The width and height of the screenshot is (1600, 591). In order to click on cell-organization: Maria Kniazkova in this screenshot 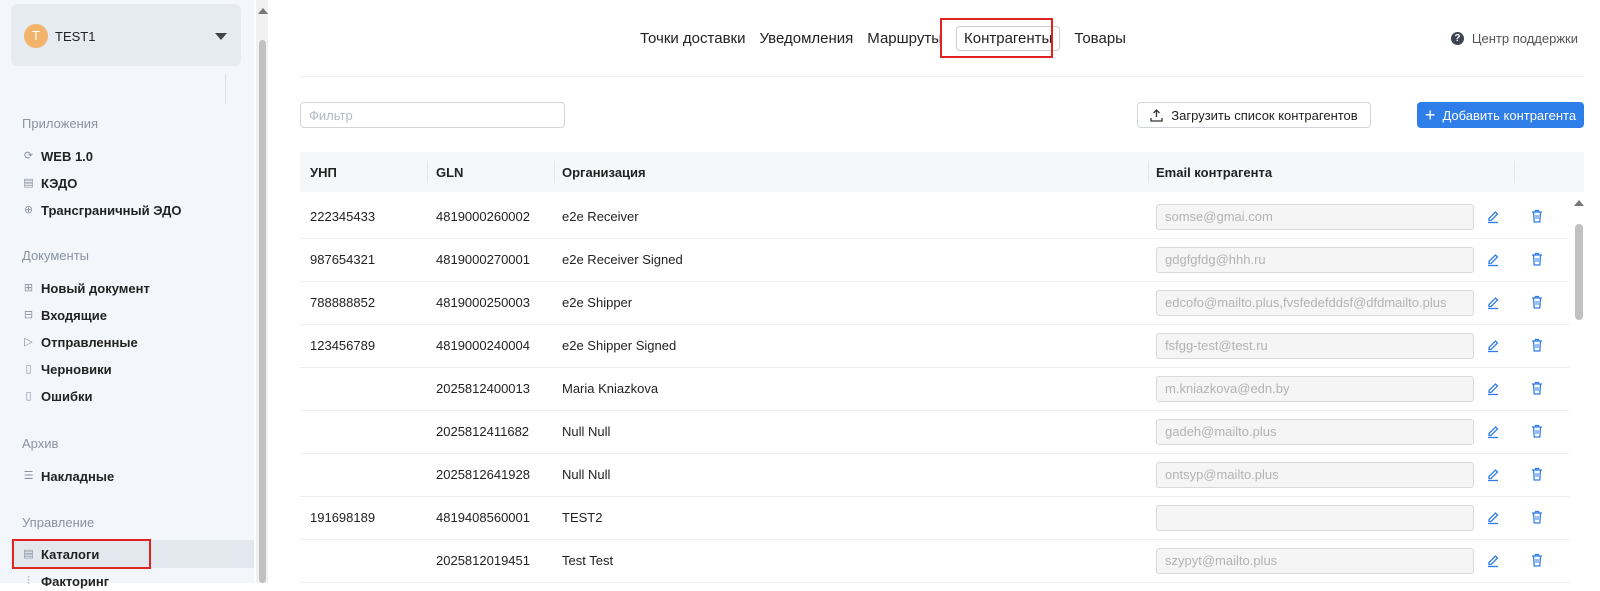, I will do `click(610, 388)`.